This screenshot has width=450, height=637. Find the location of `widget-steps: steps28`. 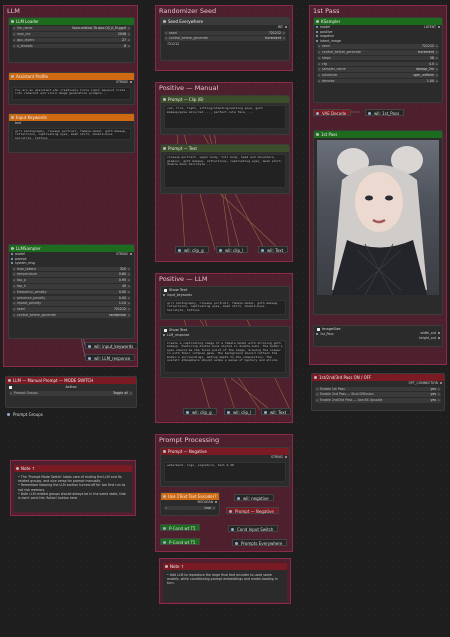

widget-steps: steps28 is located at coordinates (378, 58).